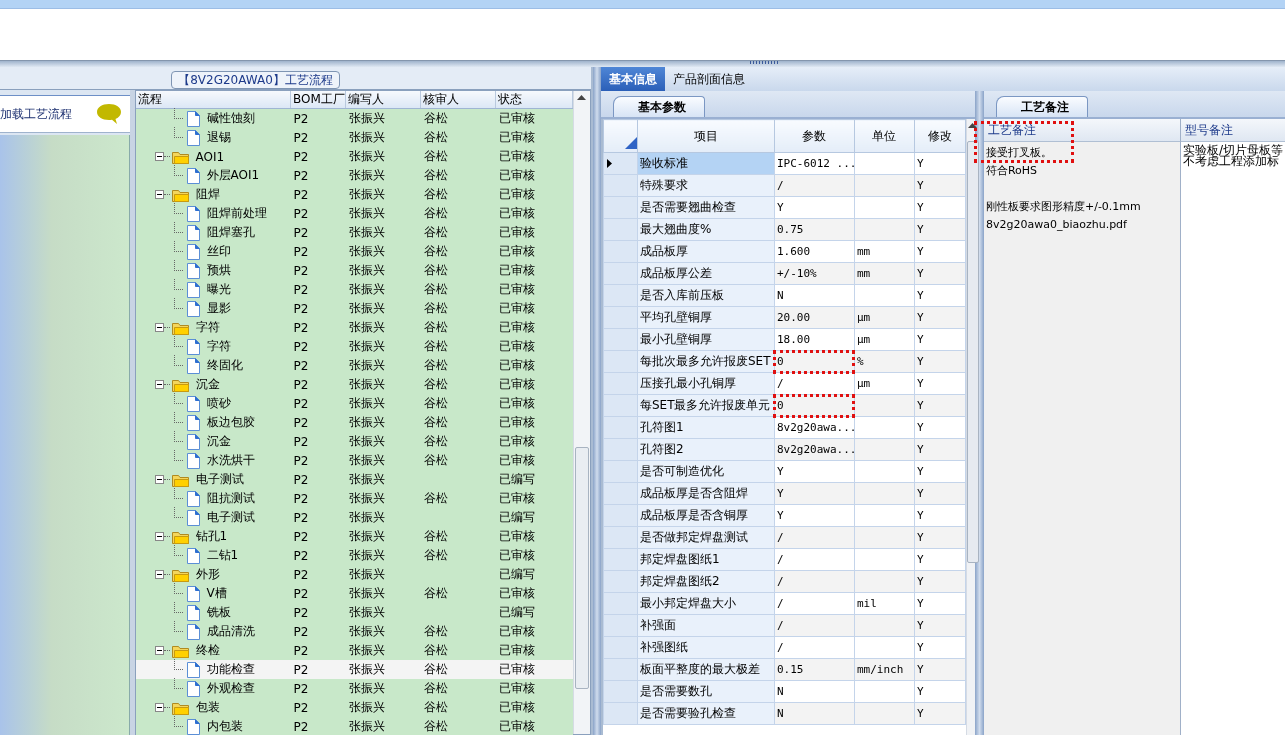 This screenshot has width=1285, height=735. I want to click on row-header, so click(620, 163).